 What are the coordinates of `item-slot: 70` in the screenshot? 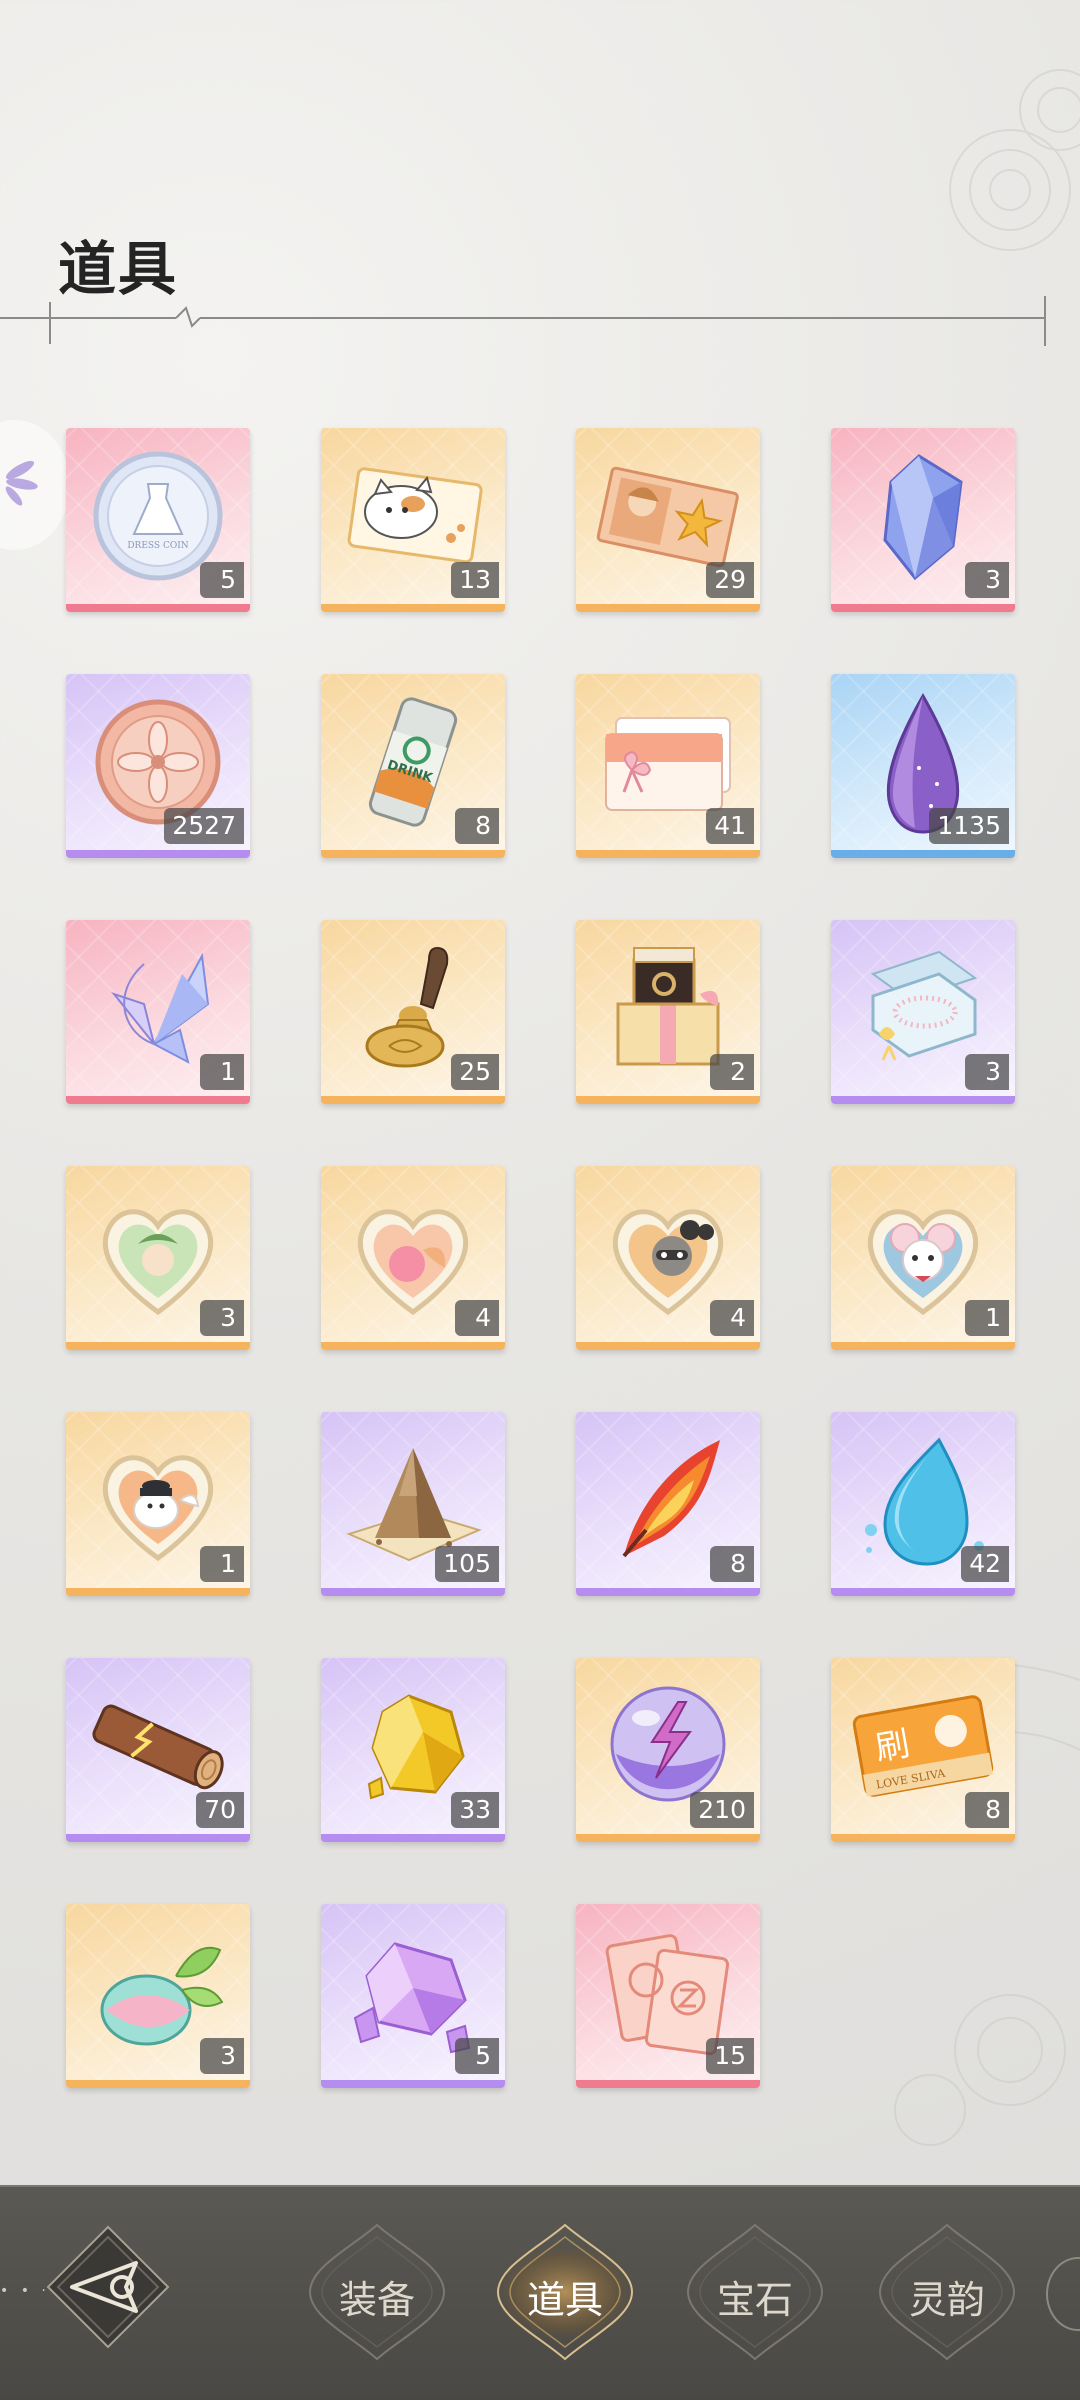 It's located at (158, 1750).